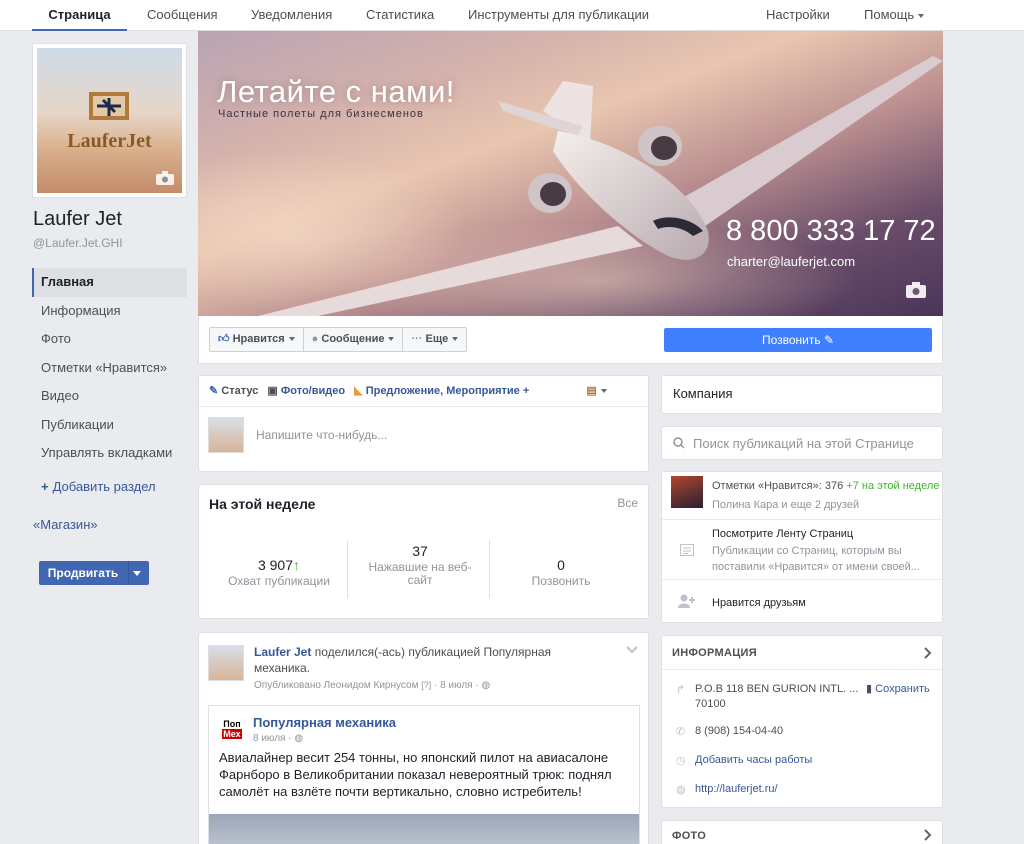  Describe the element at coordinates (798, 340) in the screenshot. I see `call-button: Позвонить ✎` at that location.